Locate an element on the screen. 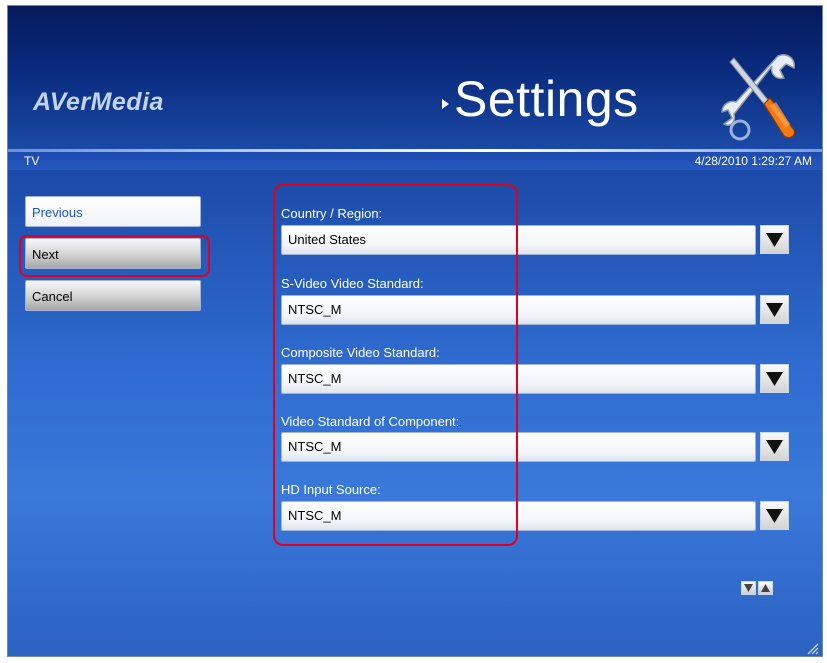 Image resolution: width=827 pixels, height=663 pixels. timestamp: 4/28/2010 1:29:27 AM is located at coordinates (753, 161).